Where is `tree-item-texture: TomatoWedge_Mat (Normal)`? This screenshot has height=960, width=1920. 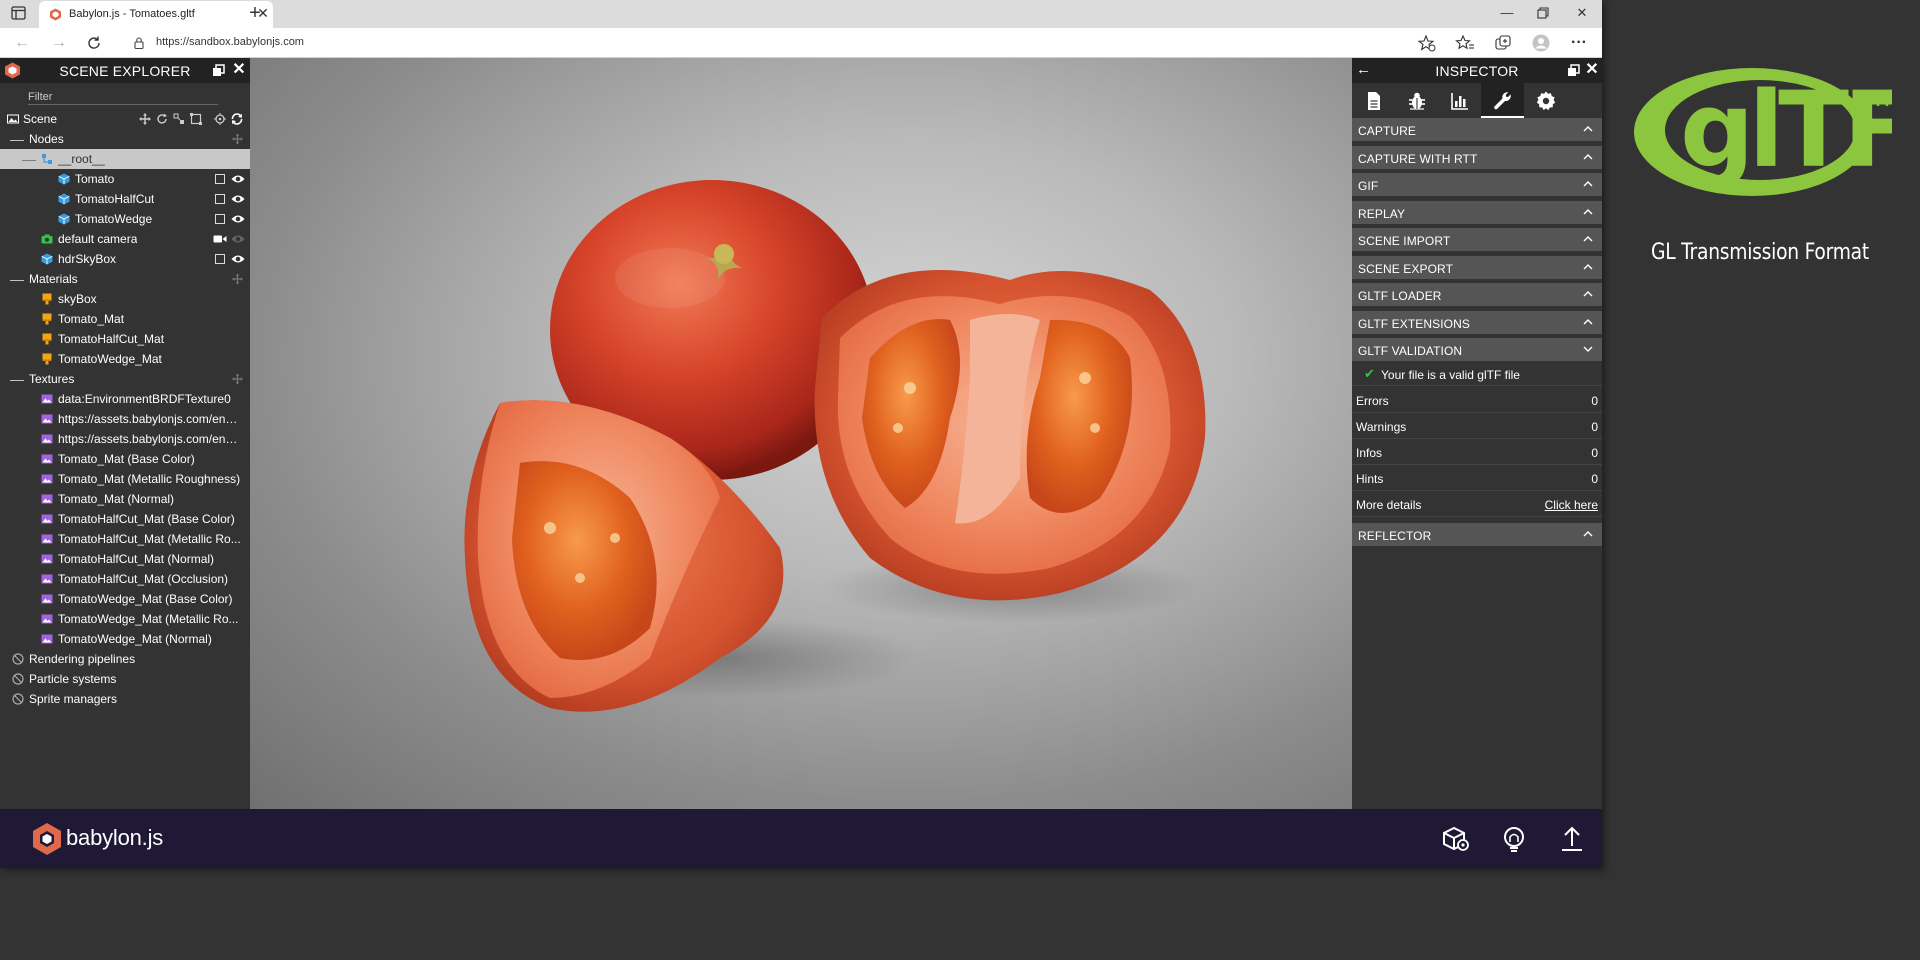 tree-item-texture: TomatoWedge_Mat (Normal) is located at coordinates (125, 639).